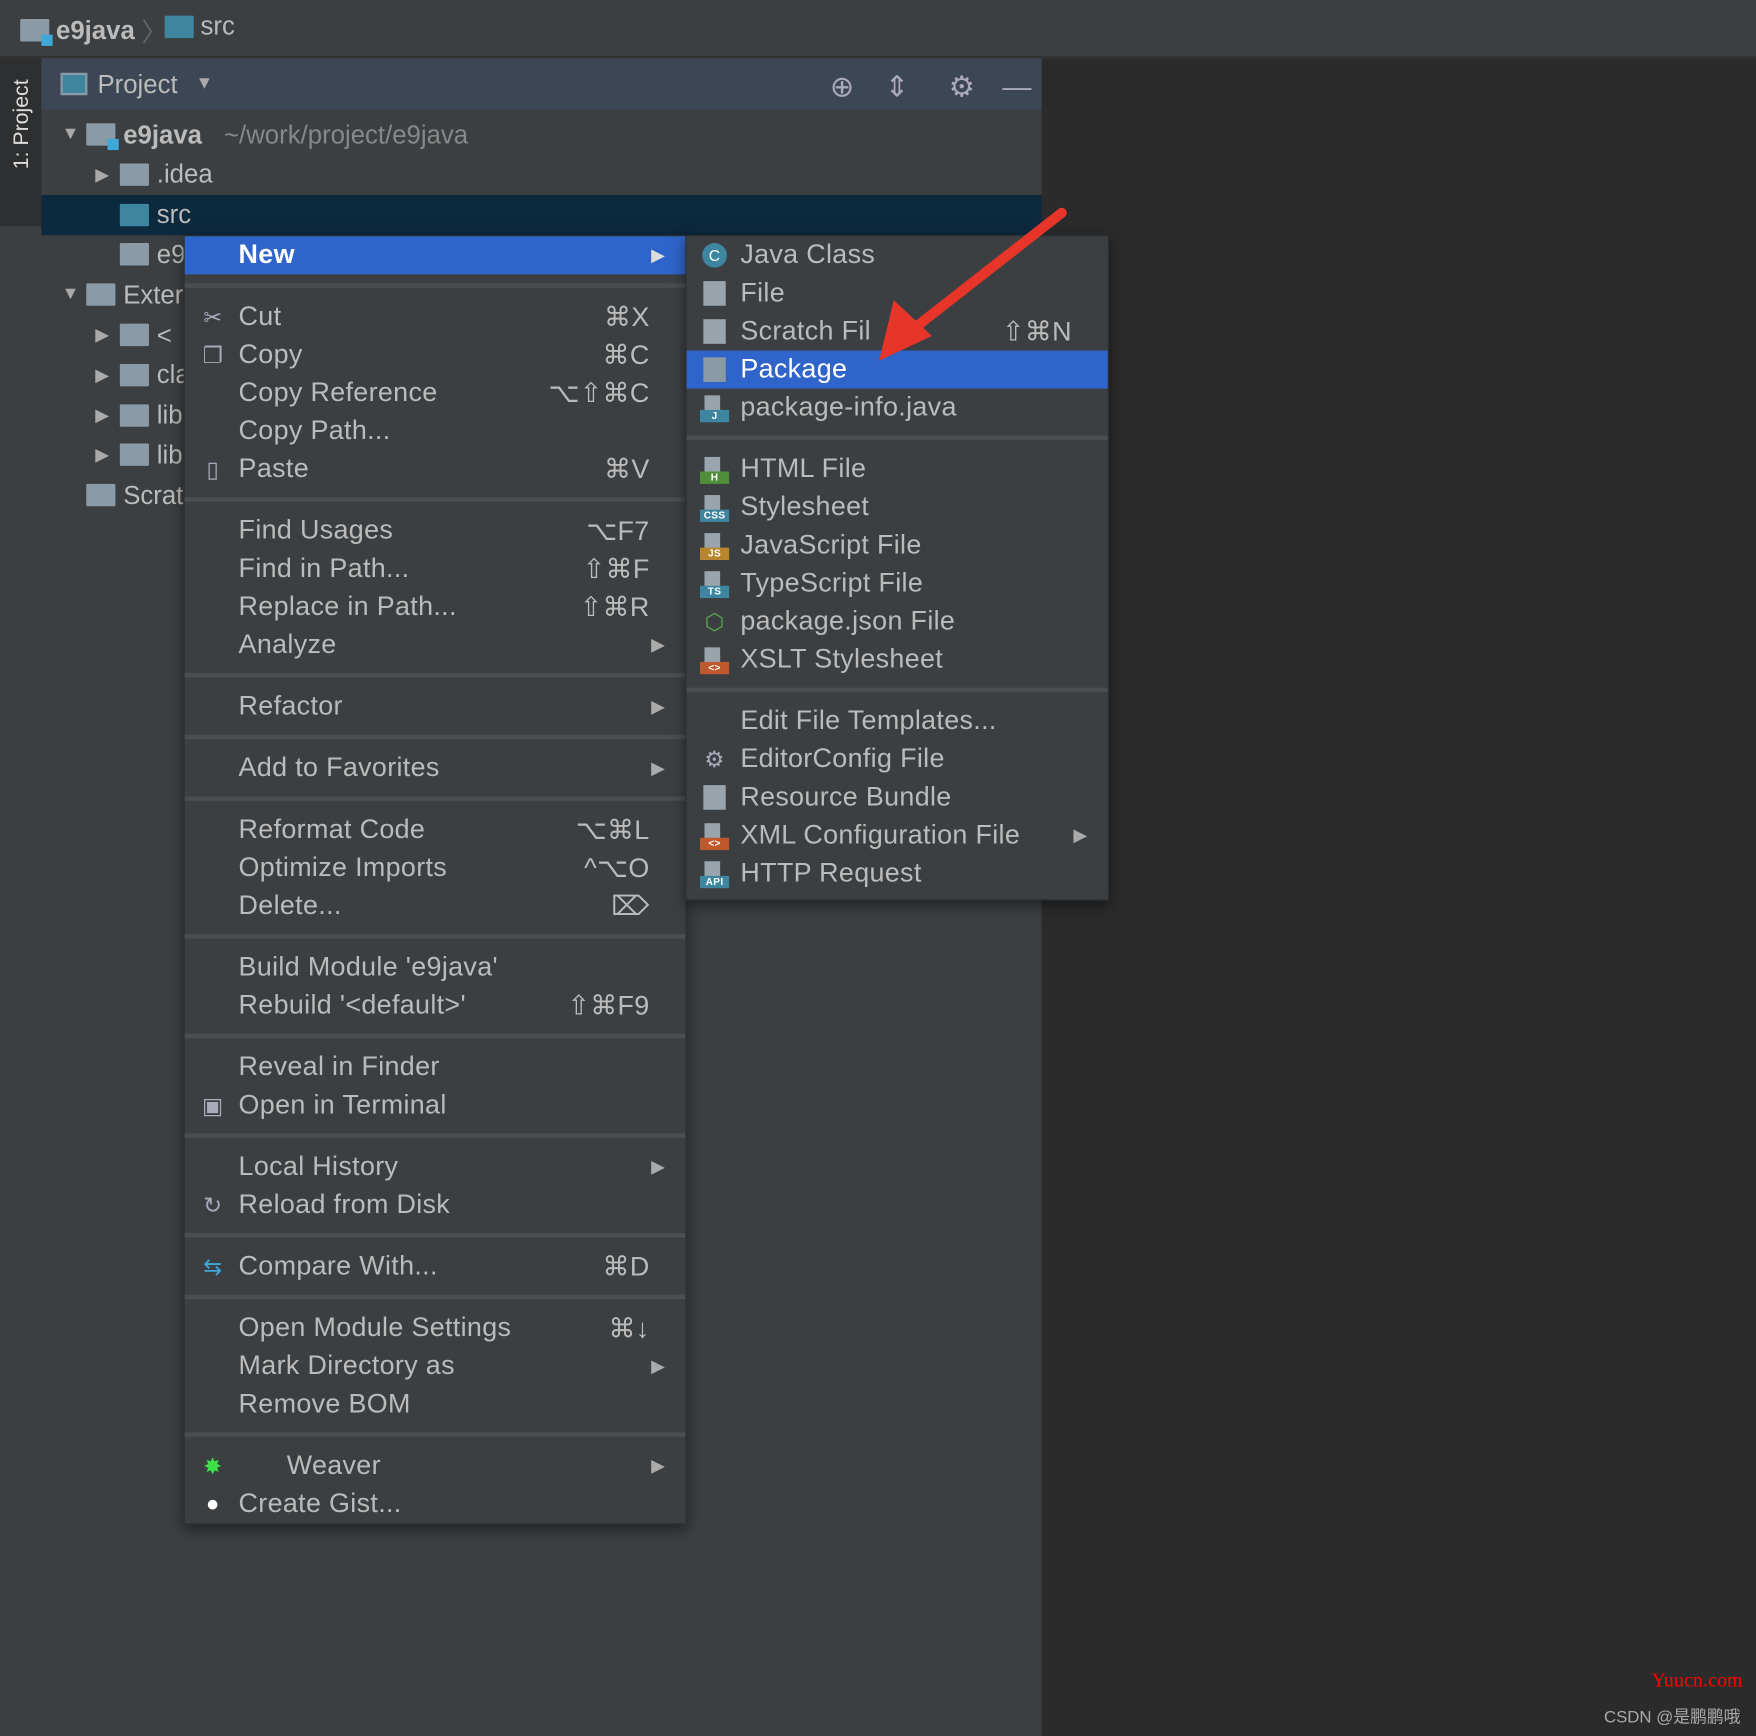 This screenshot has height=1736, width=1756. Describe the element at coordinates (984, 273) in the screenshot. I see `arrow-shaft` at that location.